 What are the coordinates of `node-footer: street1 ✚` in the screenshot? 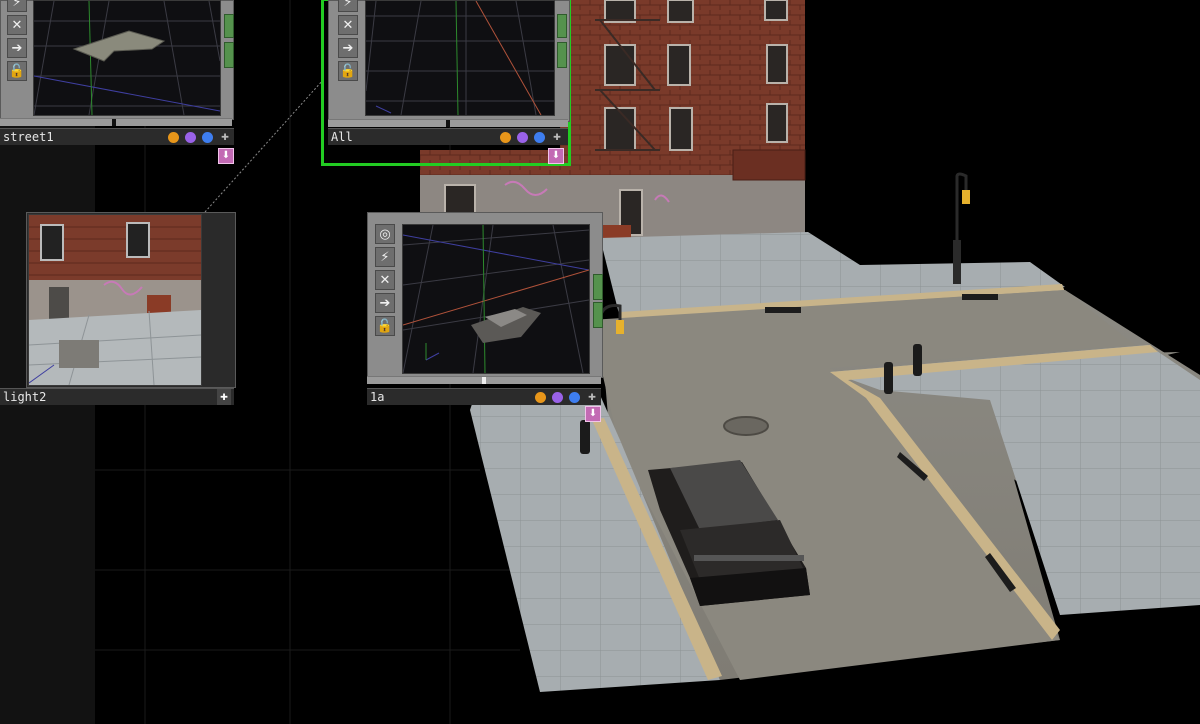 It's located at (117, 136).